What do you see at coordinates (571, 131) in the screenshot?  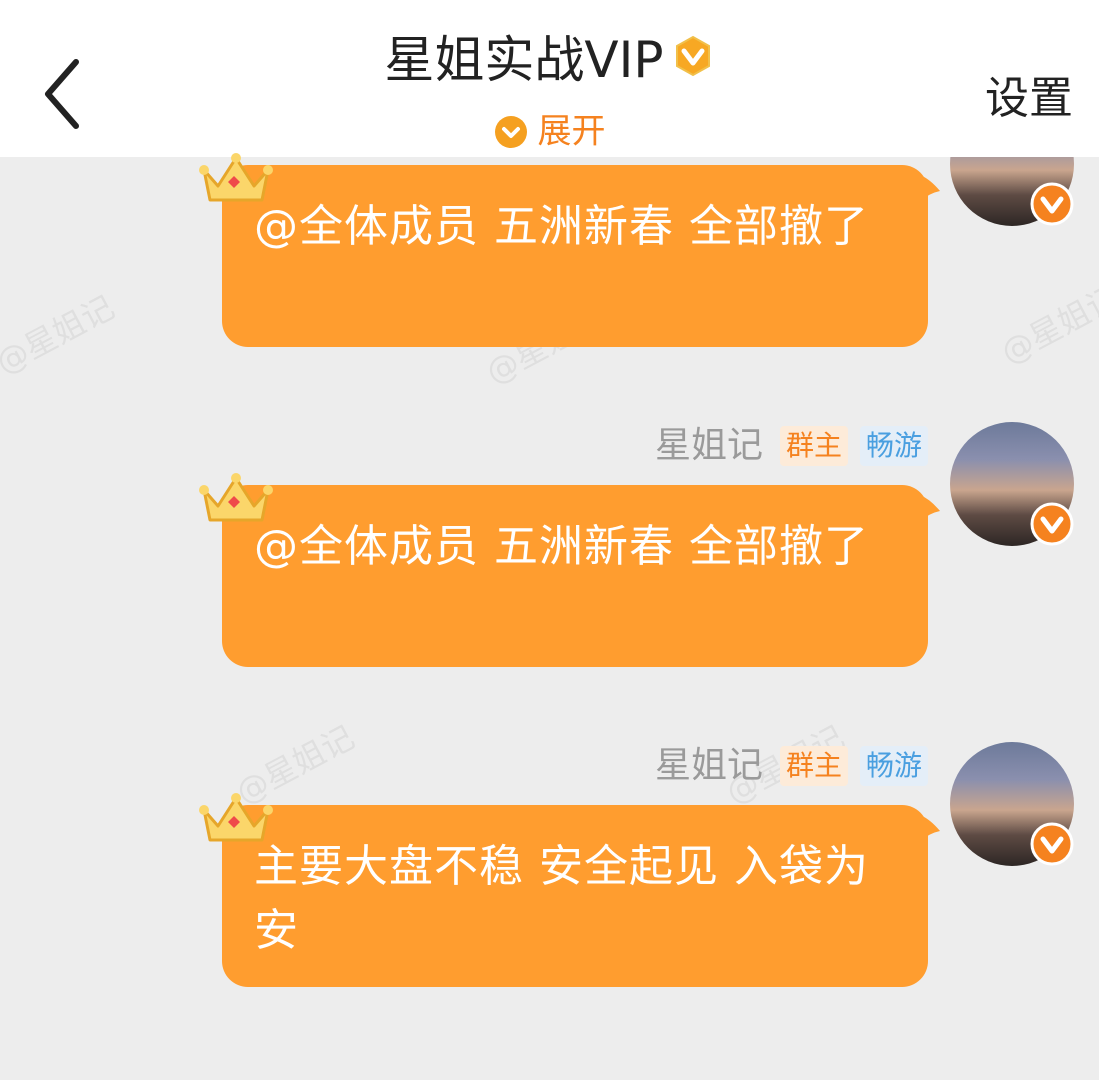 I see `expand-label: 展开` at bounding box center [571, 131].